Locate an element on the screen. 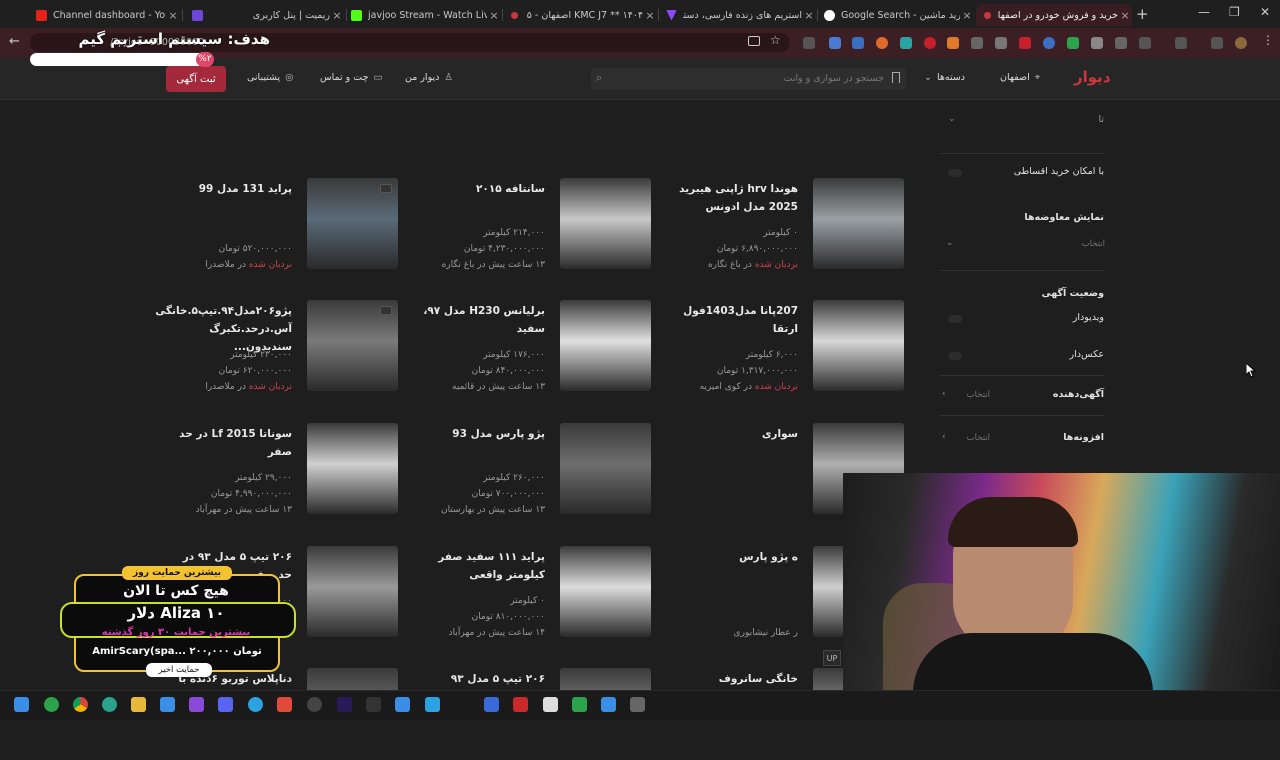 Image resolution: width=1280 pixels, height=760 pixels. tab-divar-kmc: KMC J7 ** ۱۴۰۴ اصفهان - ۵ دی× is located at coordinates (580, 15).